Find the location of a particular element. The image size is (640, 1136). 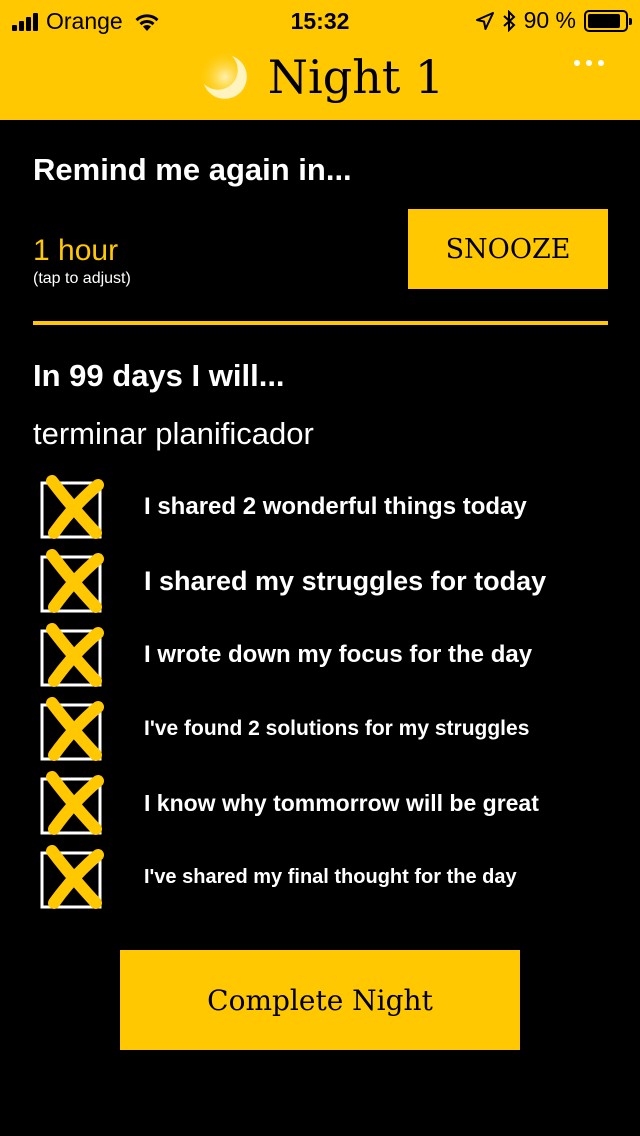

checklist-item: I've shared my final thought for the day is located at coordinates (330, 877).